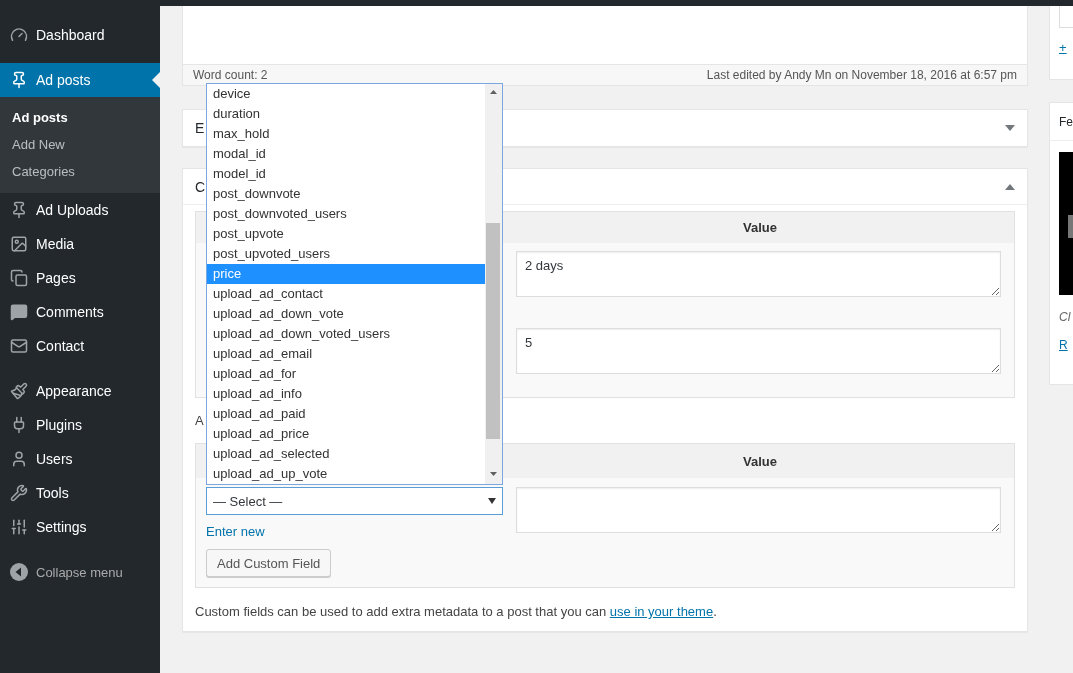 The width and height of the screenshot is (1073, 673). I want to click on panel-title: Fe, so click(1066, 121).